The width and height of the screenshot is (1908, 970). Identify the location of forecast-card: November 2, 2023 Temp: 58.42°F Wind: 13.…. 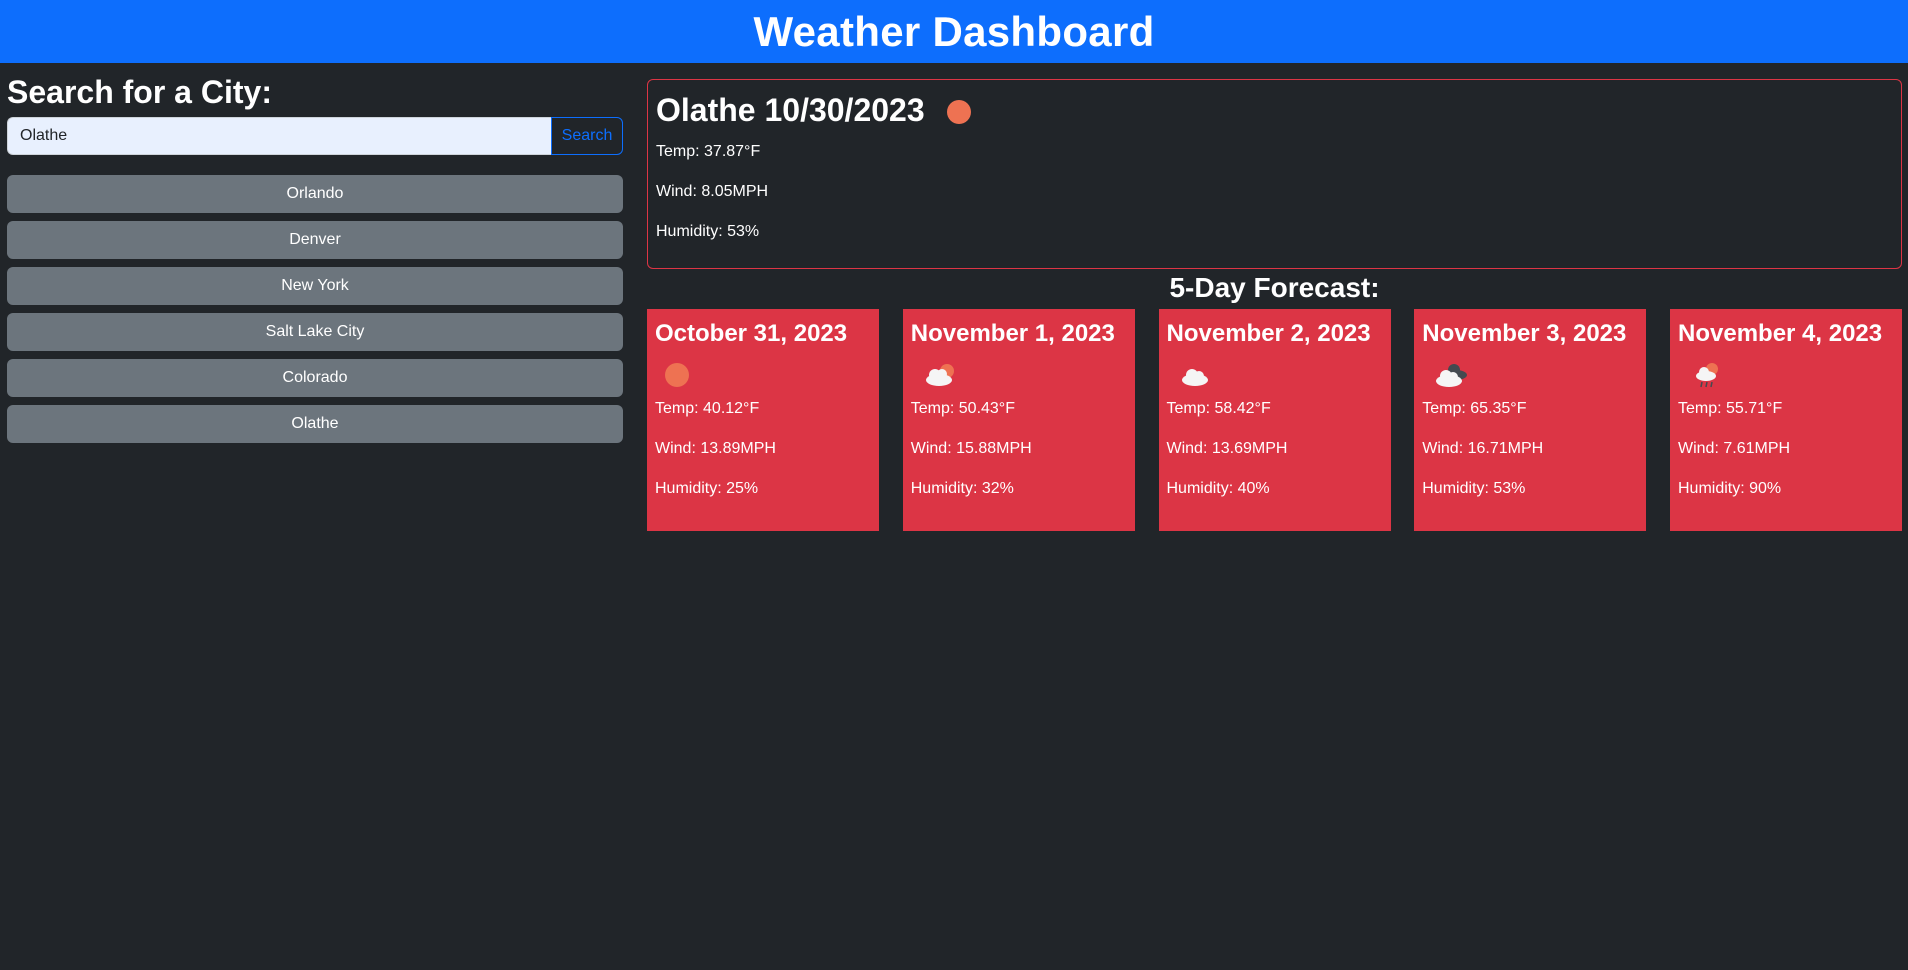
(1274, 420).